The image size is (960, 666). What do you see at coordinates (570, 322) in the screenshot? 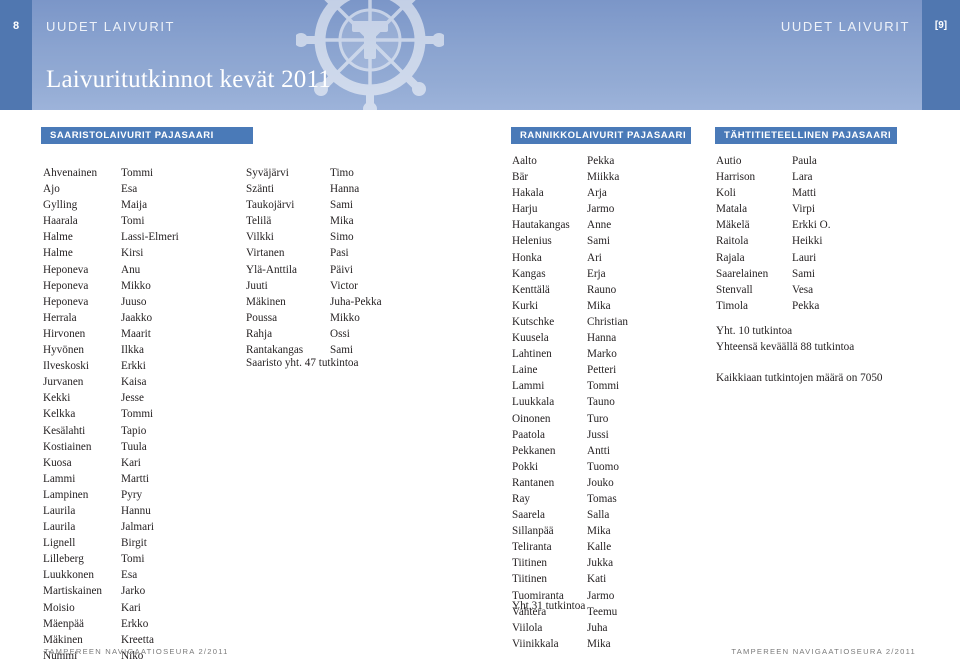
I see `name-row: Kutschke Christian` at bounding box center [570, 322].